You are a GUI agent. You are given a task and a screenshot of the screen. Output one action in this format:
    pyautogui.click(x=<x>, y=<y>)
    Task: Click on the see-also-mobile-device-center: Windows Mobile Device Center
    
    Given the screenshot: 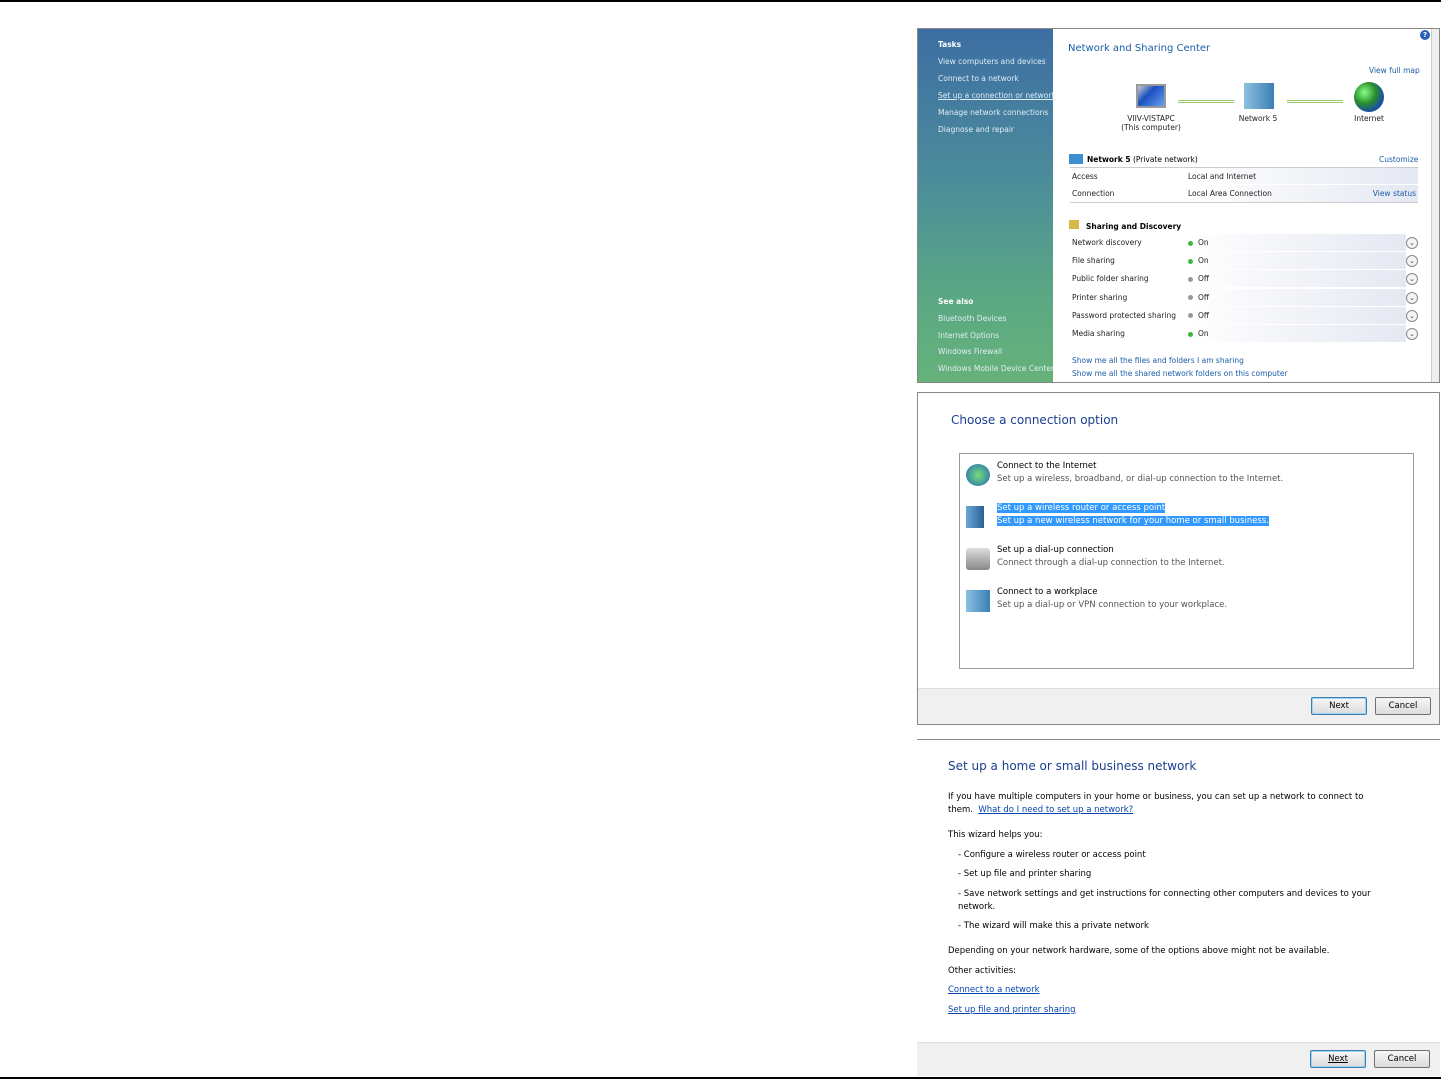 What is the action you would take?
    pyautogui.click(x=996, y=368)
    